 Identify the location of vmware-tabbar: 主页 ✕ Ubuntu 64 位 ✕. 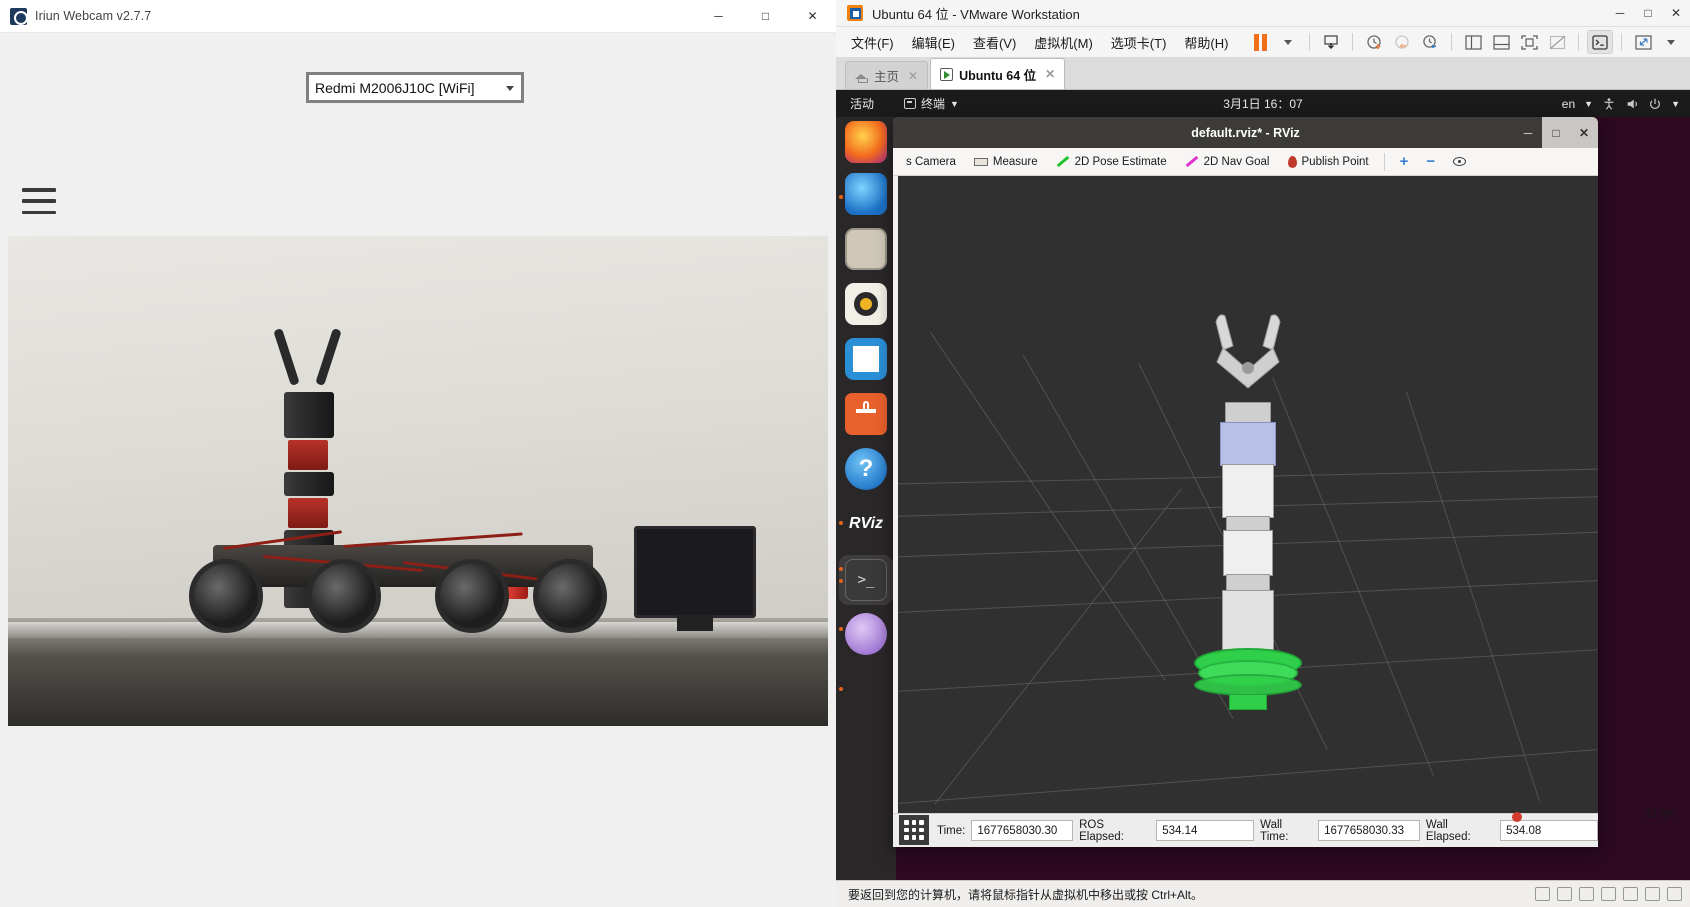
(1263, 73).